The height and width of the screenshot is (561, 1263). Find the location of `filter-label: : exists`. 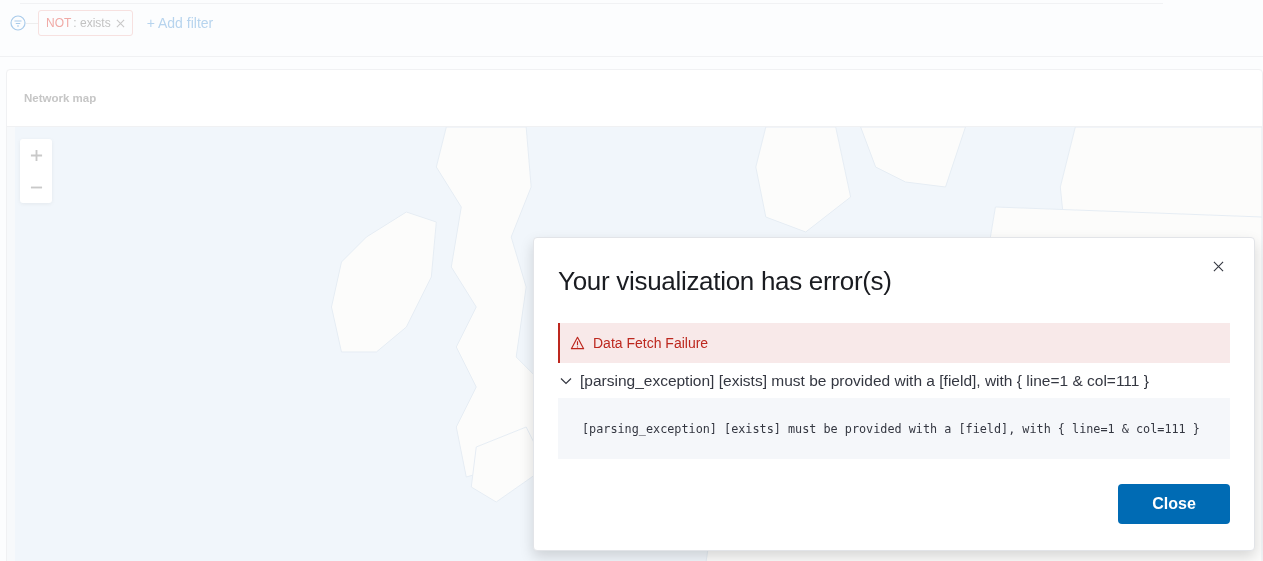

filter-label: : exists is located at coordinates (92, 23).